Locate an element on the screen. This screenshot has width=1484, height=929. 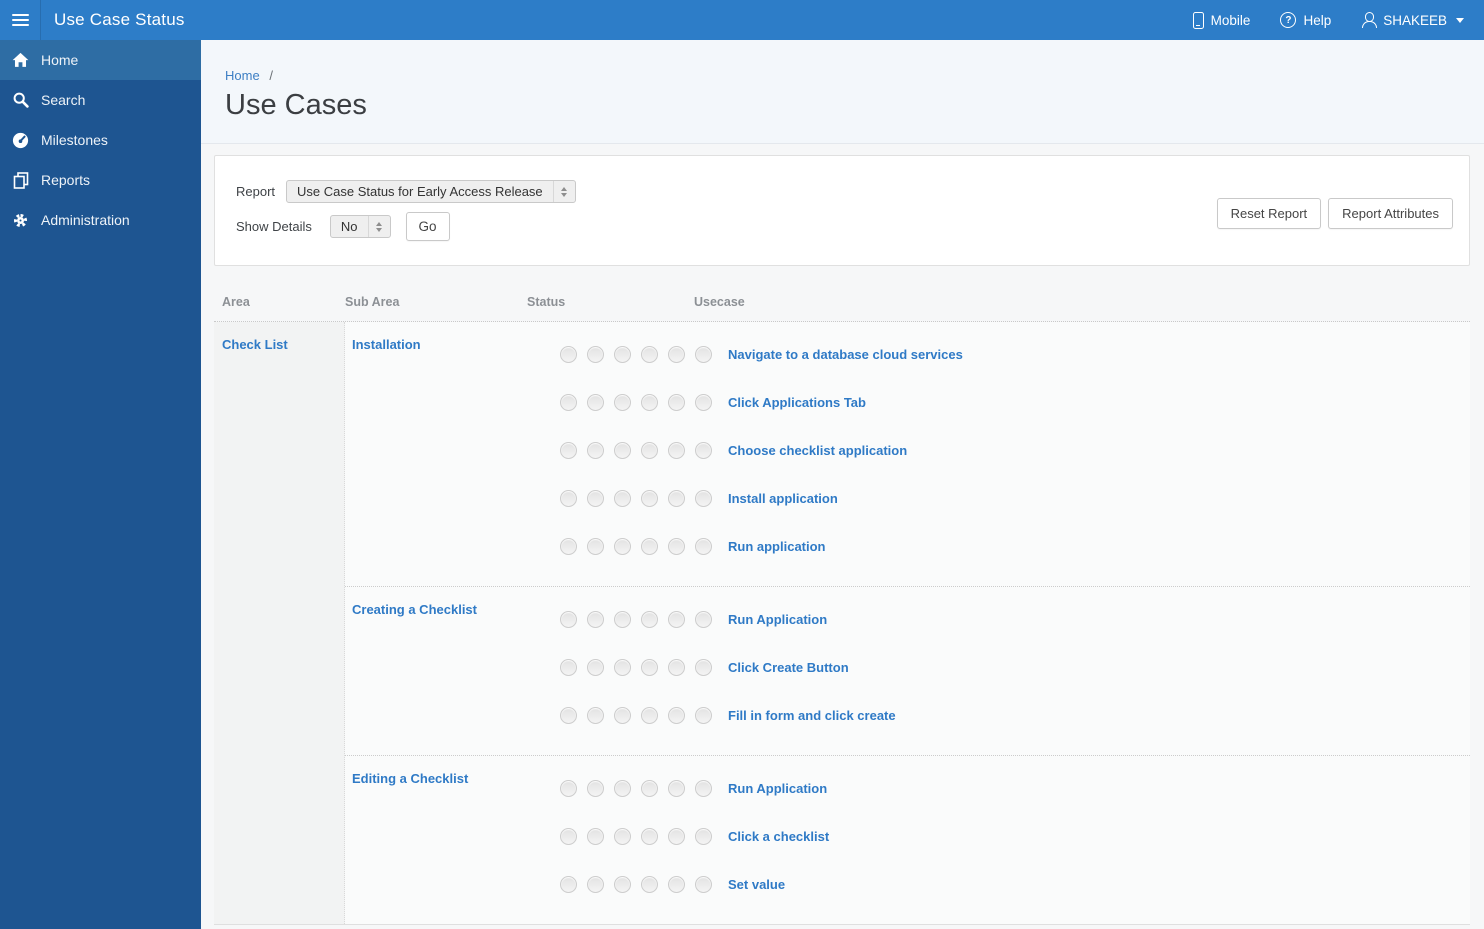
report-attributes-button: Report Attributes is located at coordinates (1390, 213).